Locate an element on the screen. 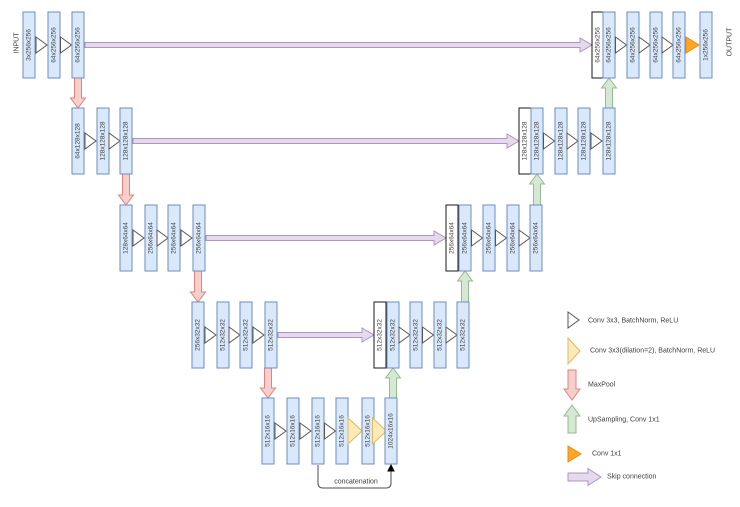  encoder-block-label: 64x128x128 is located at coordinates (78, 141).